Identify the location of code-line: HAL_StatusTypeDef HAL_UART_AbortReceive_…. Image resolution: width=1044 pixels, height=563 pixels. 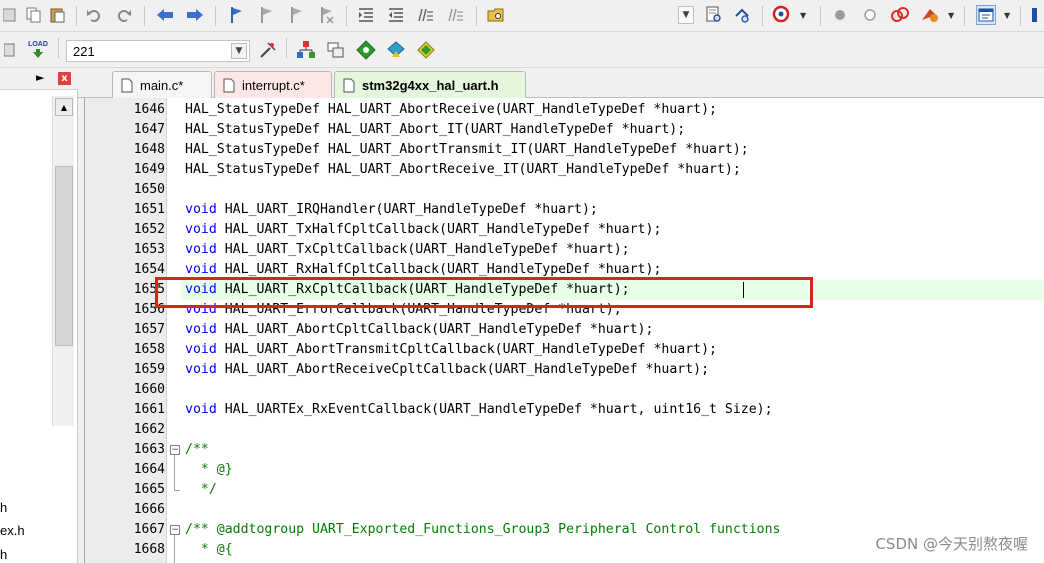
(463, 170).